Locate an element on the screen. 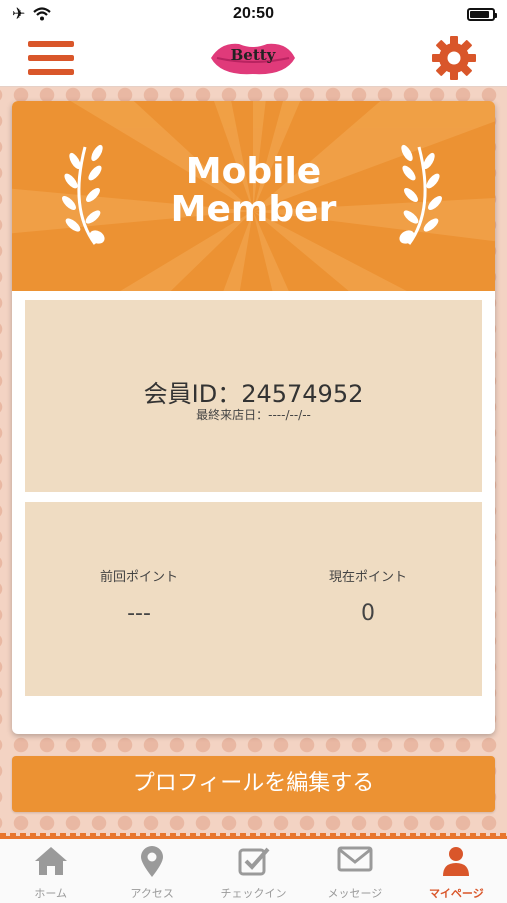  previous-points-label: 前回ポイント is located at coordinates (138, 577).